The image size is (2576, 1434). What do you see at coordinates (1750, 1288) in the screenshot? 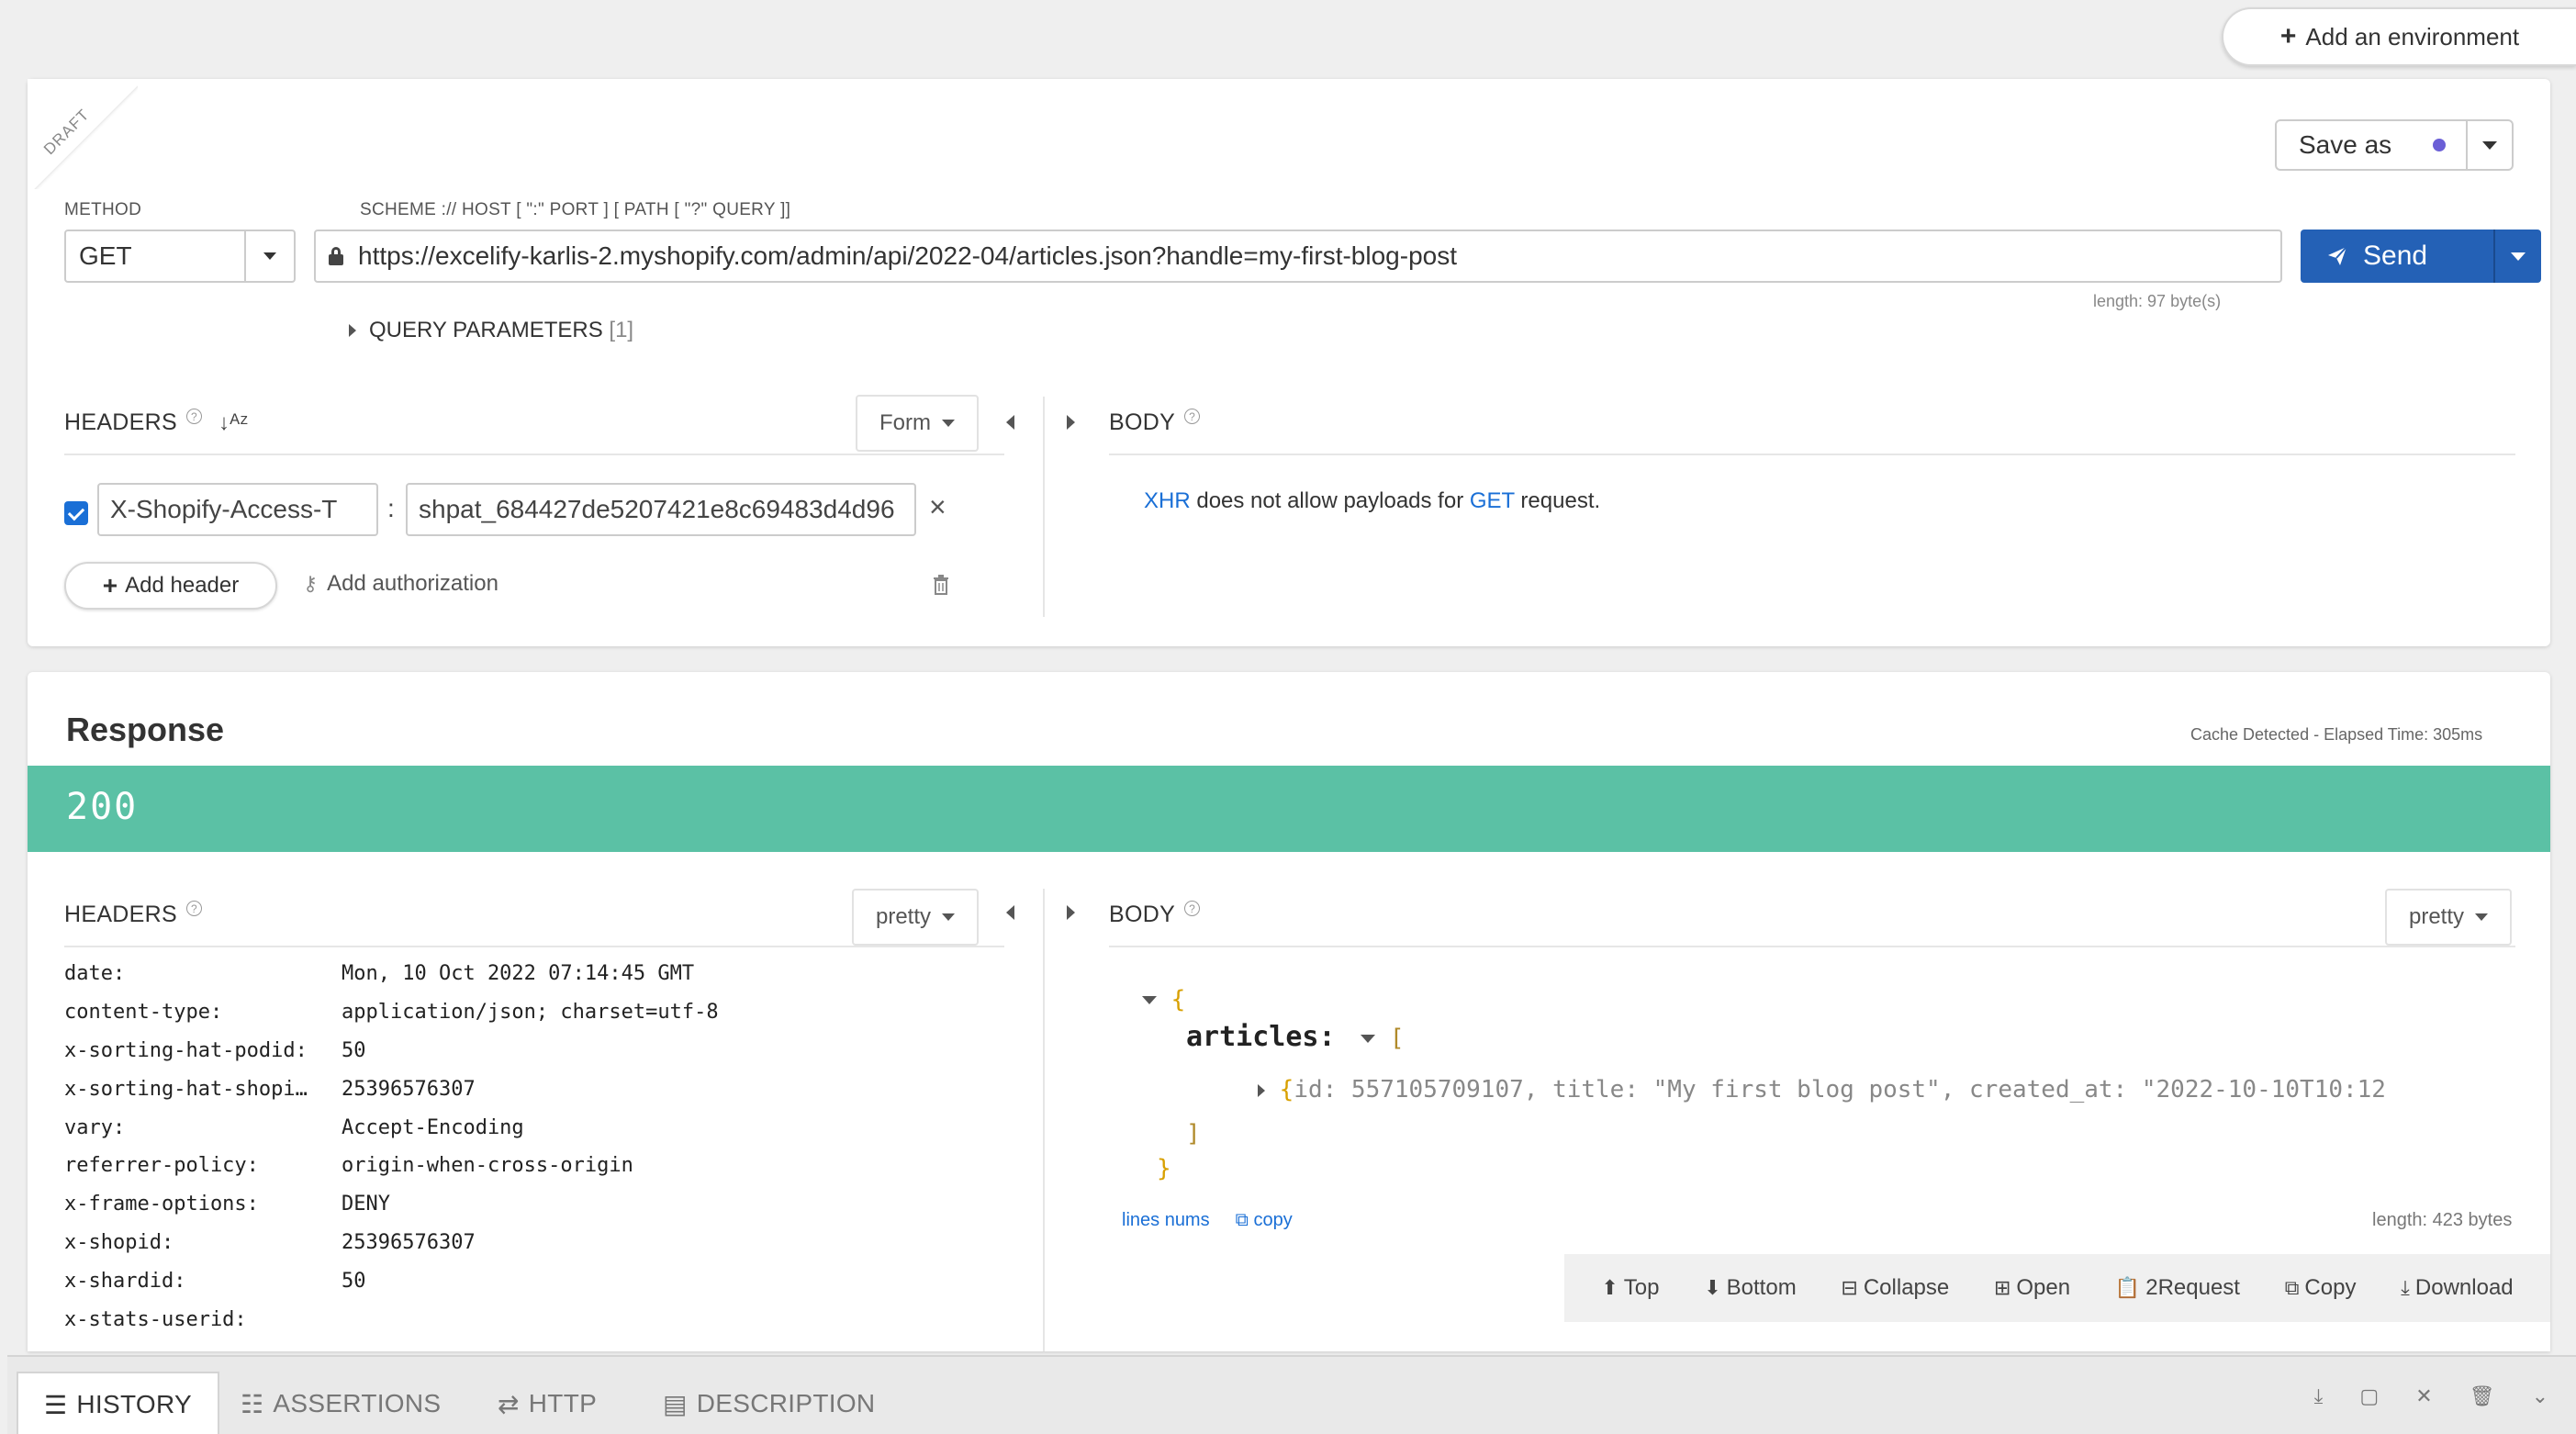
I see `bottom-button: ⬇ Bottom` at bounding box center [1750, 1288].